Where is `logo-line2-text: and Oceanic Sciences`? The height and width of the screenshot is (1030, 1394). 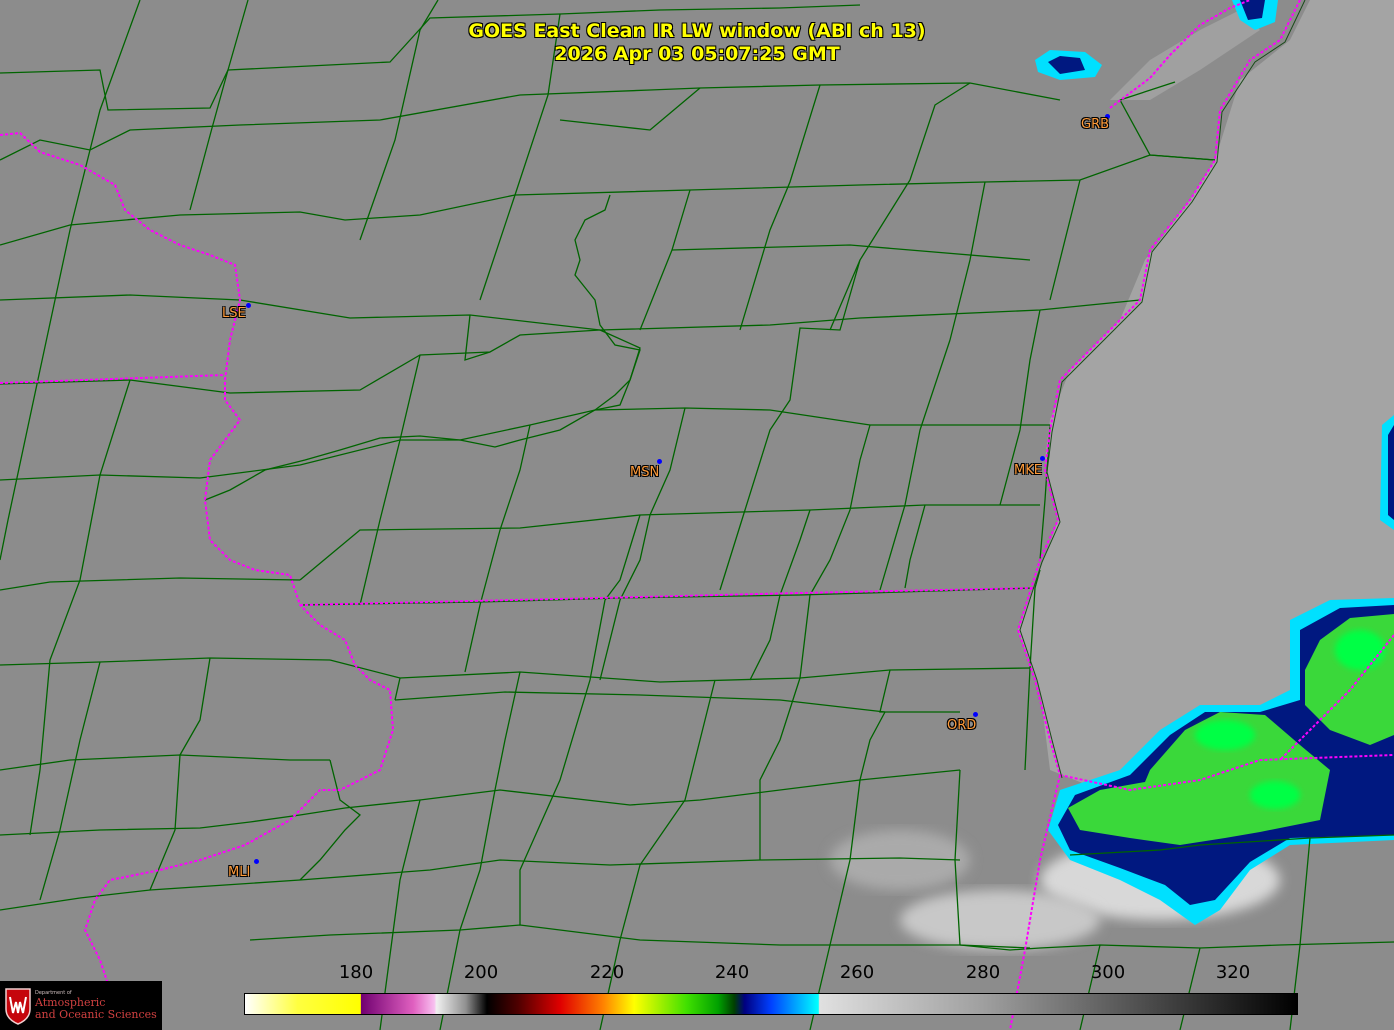
logo-line2-text: and Oceanic Sciences is located at coordinates (96, 1014).